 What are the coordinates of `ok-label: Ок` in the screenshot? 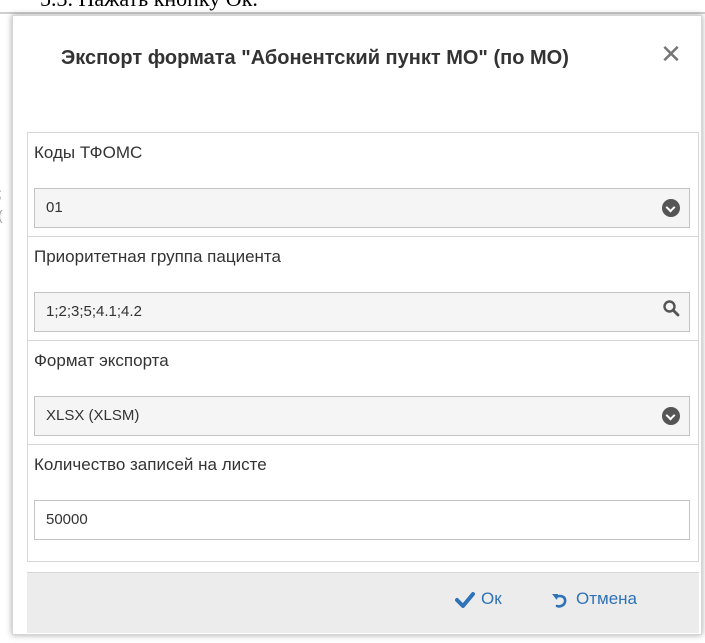 It's located at (491, 598).